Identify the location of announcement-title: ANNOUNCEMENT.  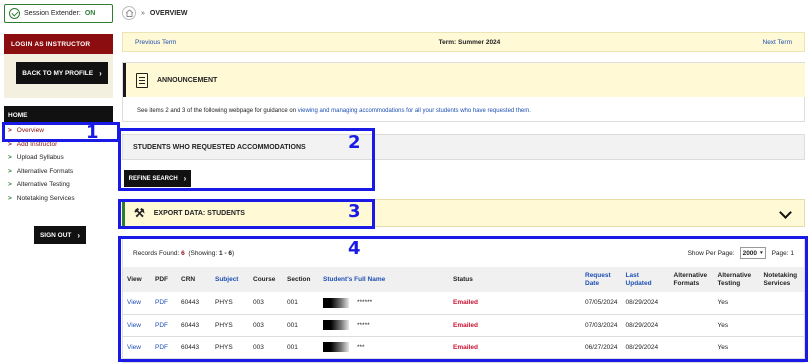
(187, 80).